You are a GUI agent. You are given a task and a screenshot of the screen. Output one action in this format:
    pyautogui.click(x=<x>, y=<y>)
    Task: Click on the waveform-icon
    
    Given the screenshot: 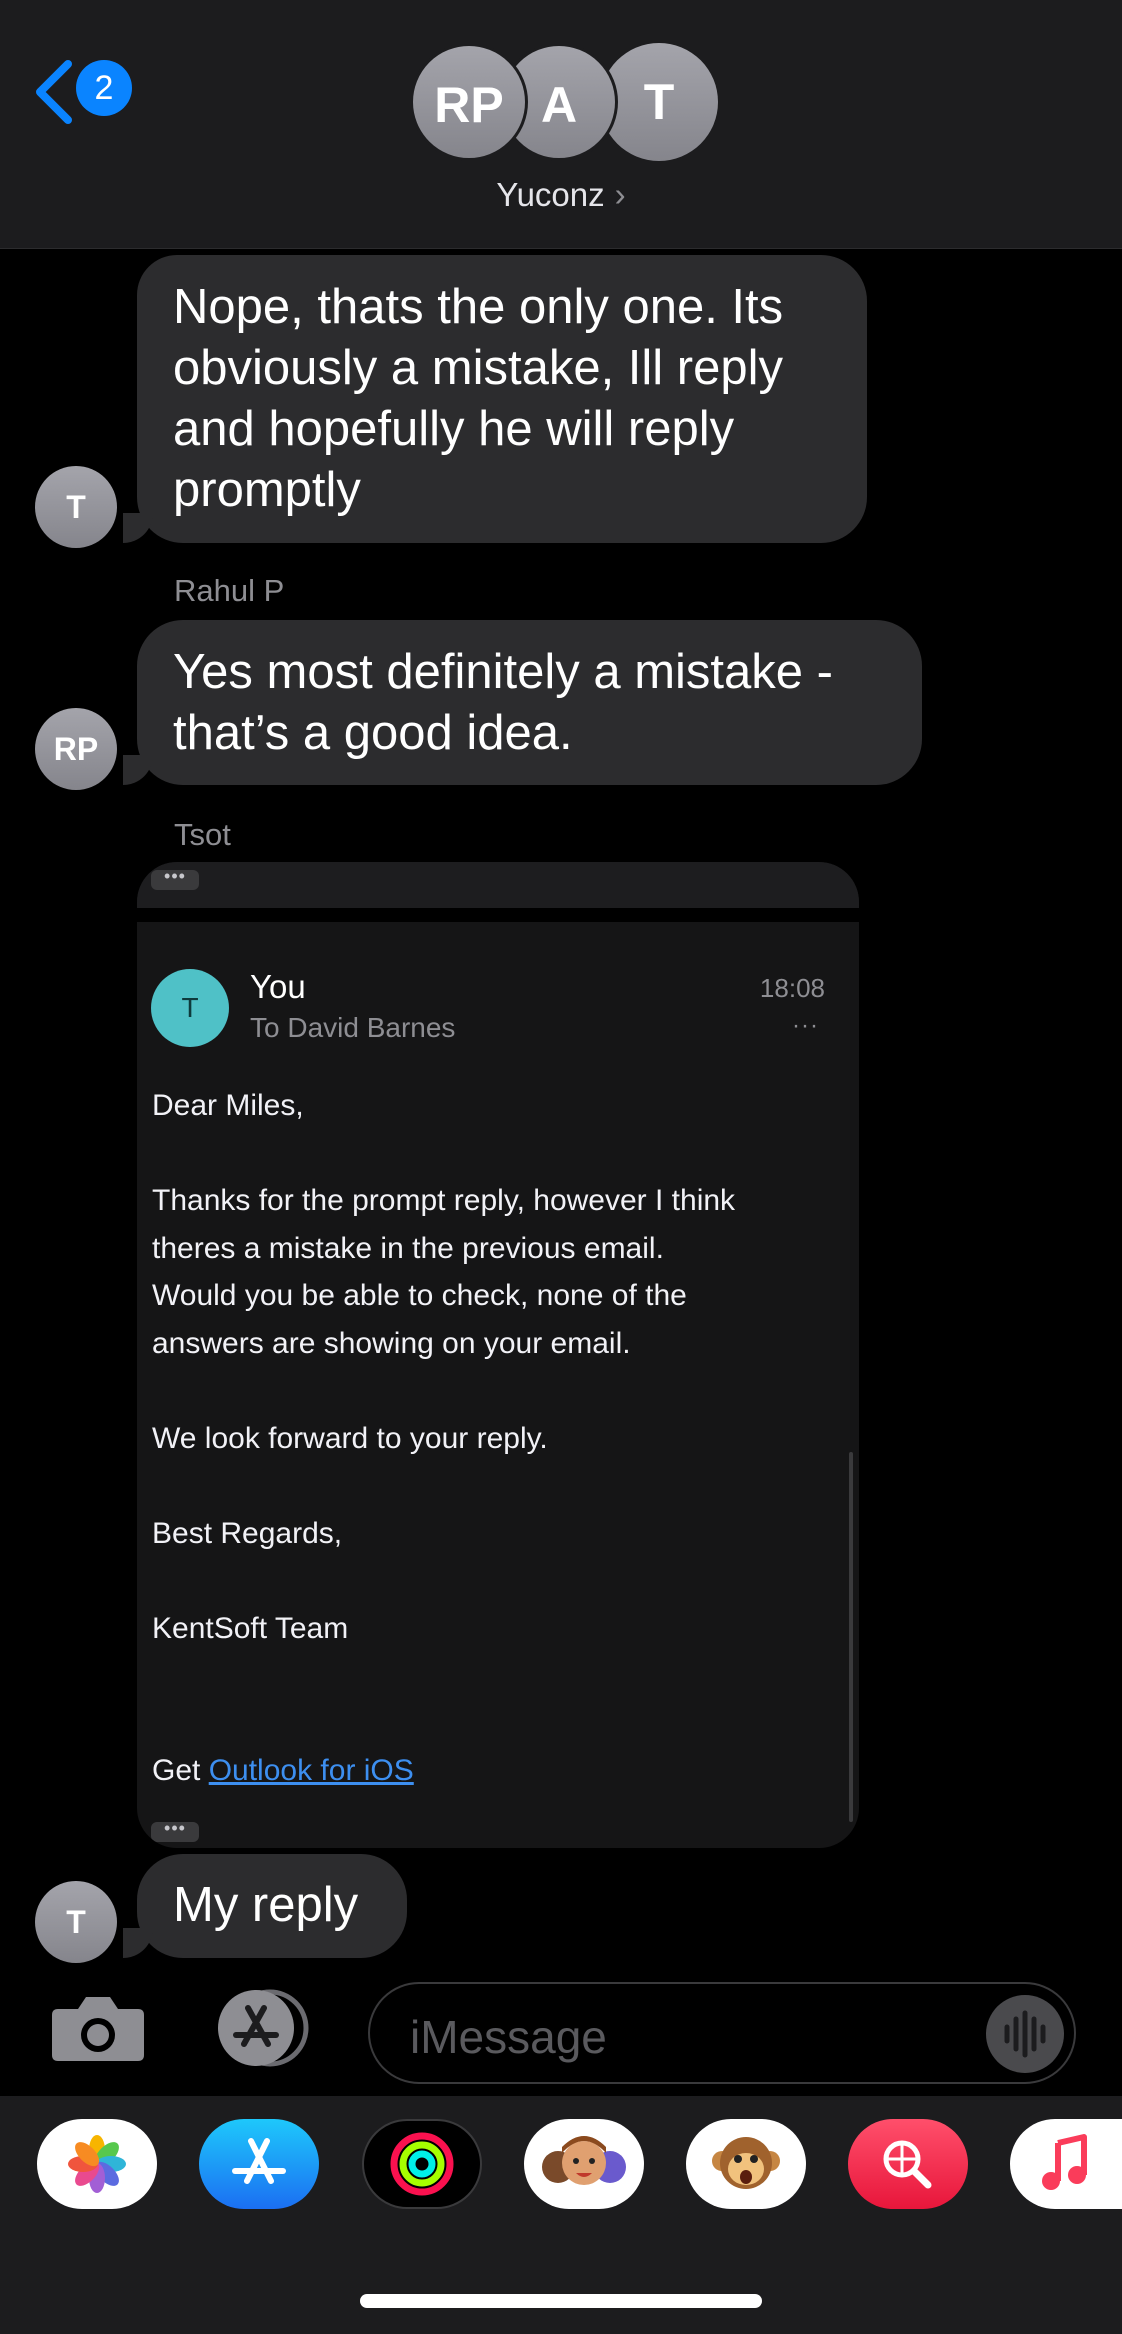 What is the action you would take?
    pyautogui.click(x=1025, y=2034)
    